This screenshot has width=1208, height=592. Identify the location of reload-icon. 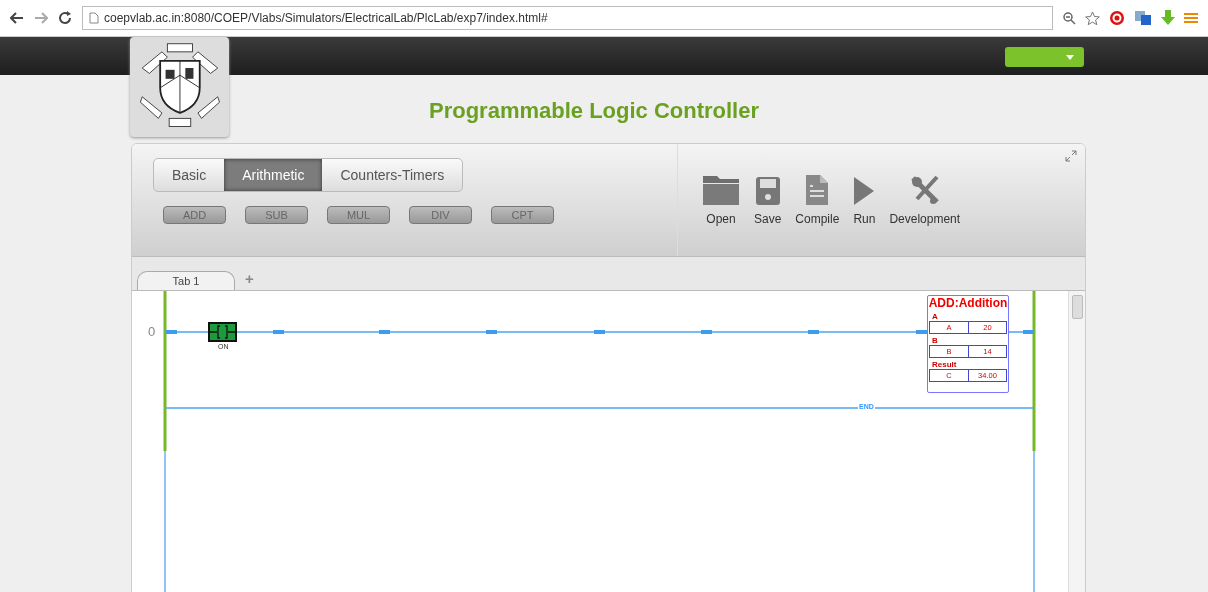
(65, 18).